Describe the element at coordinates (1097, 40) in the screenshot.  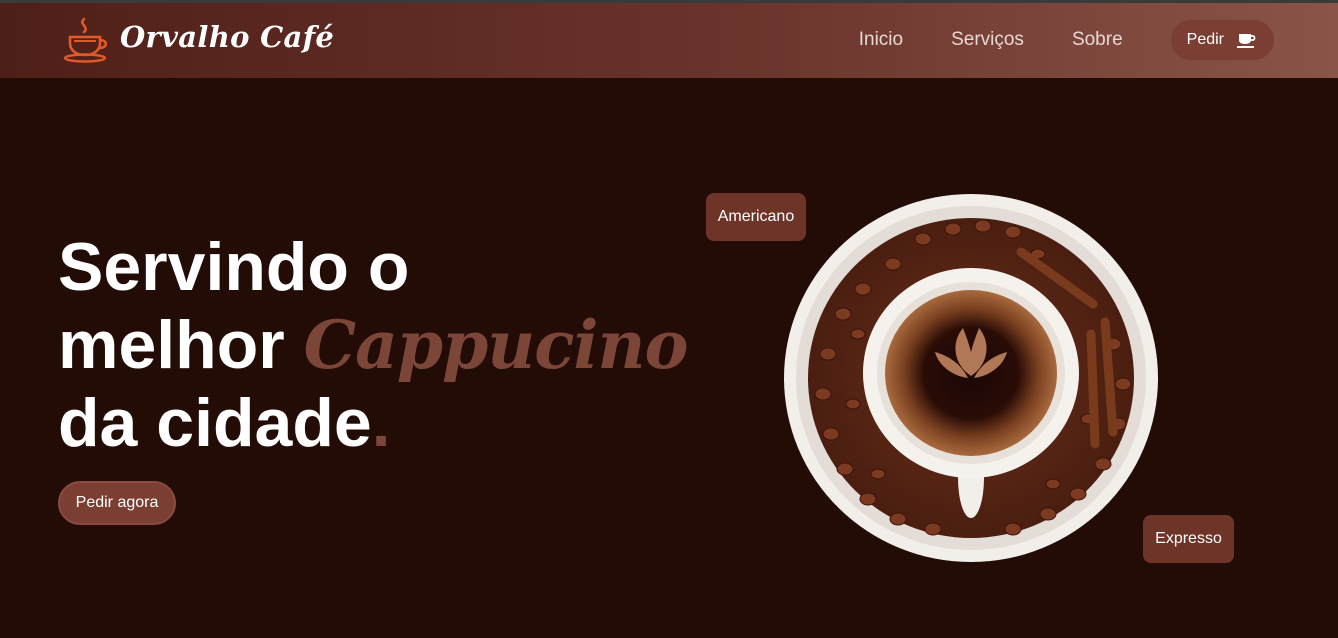
I see `nav-link-sobre: Sobre` at that location.